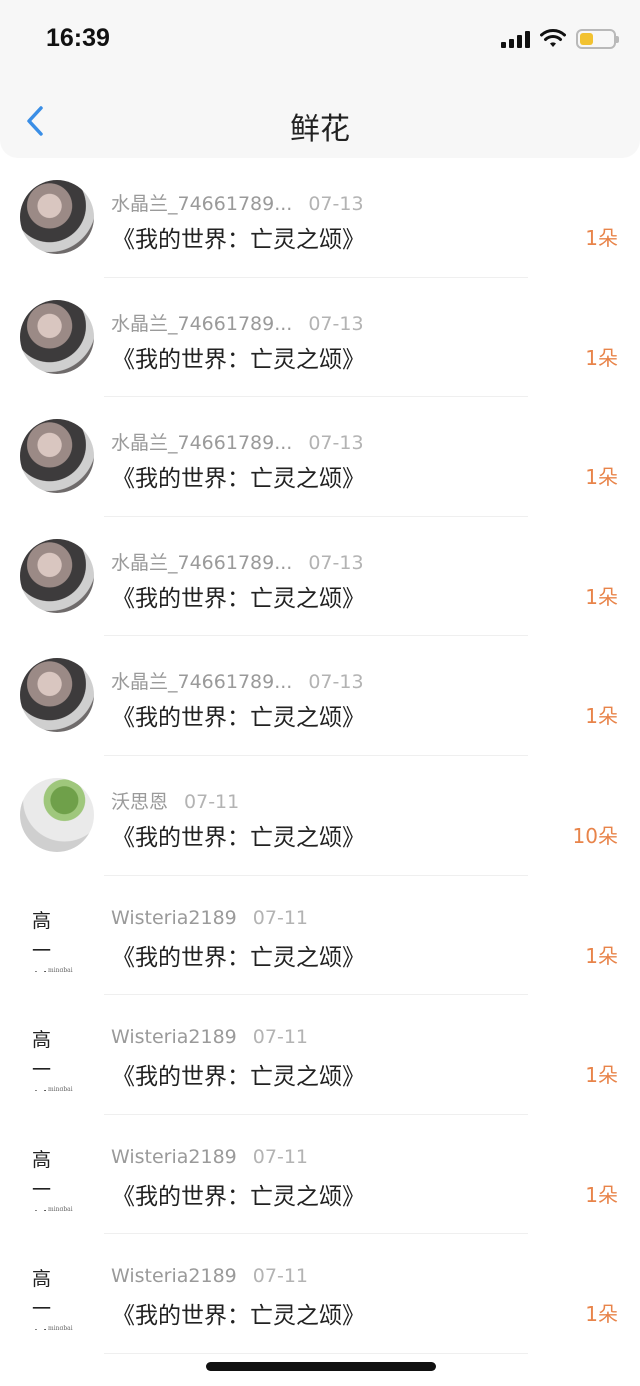 The height and width of the screenshot is (1386, 640). I want to click on signal-icon, so click(515, 39).